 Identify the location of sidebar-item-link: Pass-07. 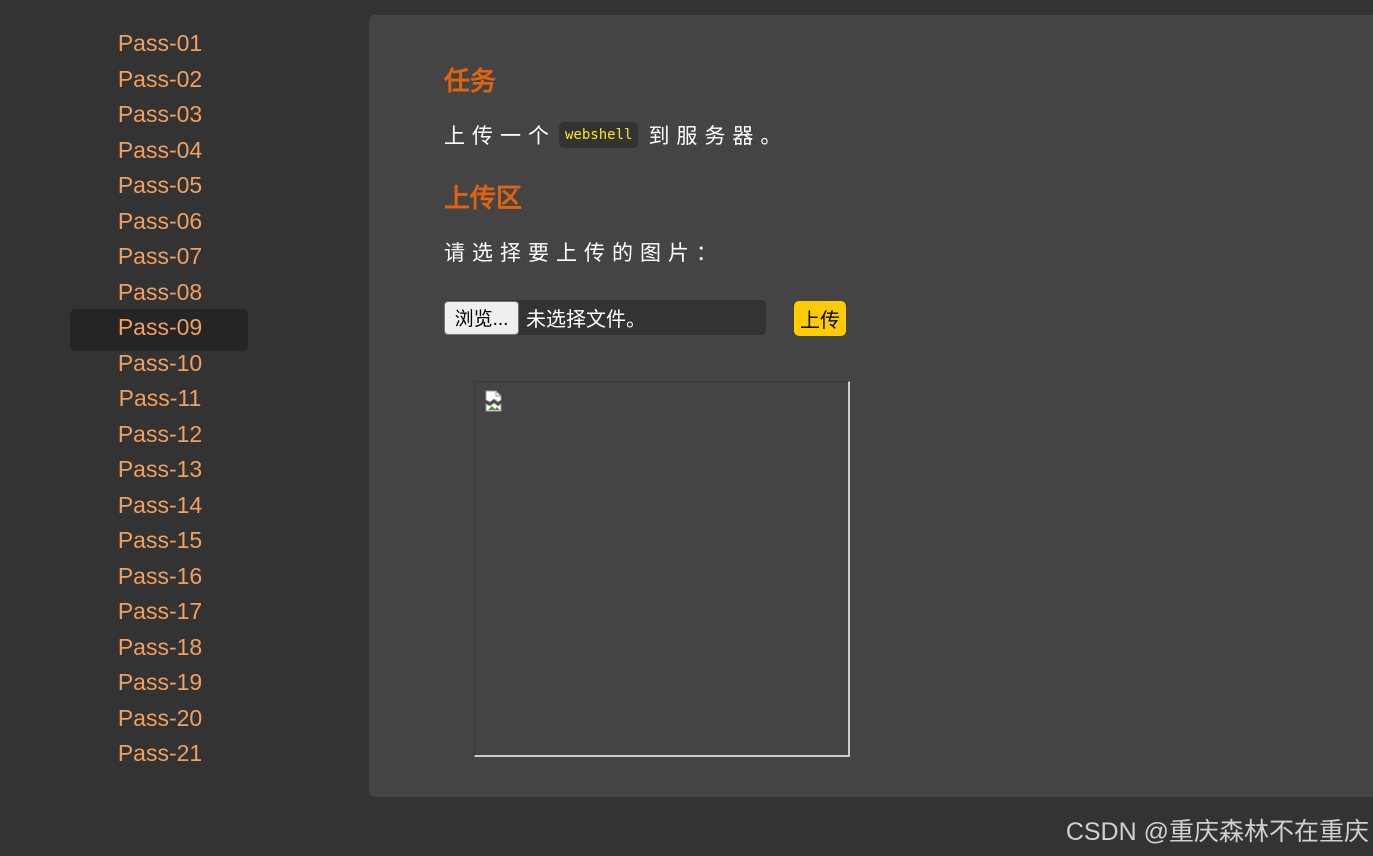
(160, 257).